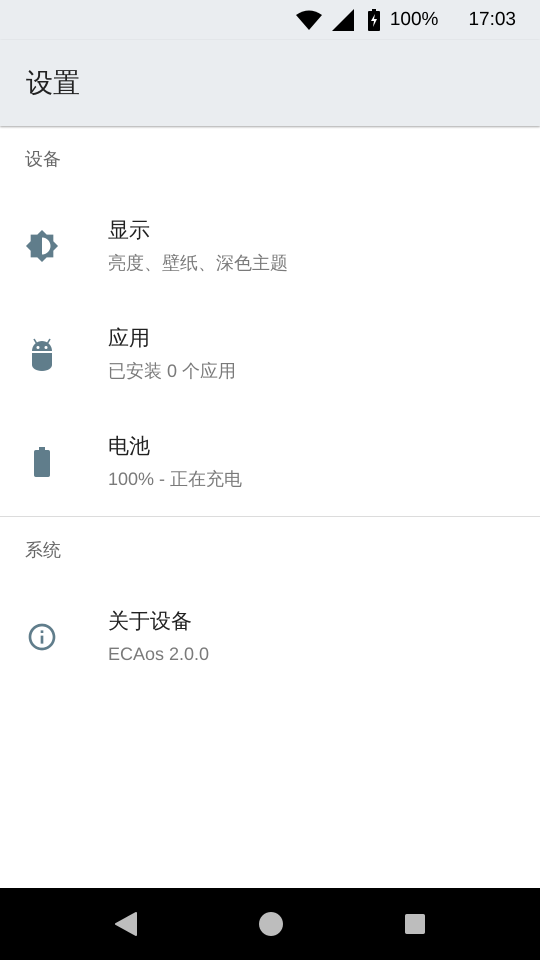  What do you see at coordinates (415, 924) in the screenshot?
I see `recents-icon` at bounding box center [415, 924].